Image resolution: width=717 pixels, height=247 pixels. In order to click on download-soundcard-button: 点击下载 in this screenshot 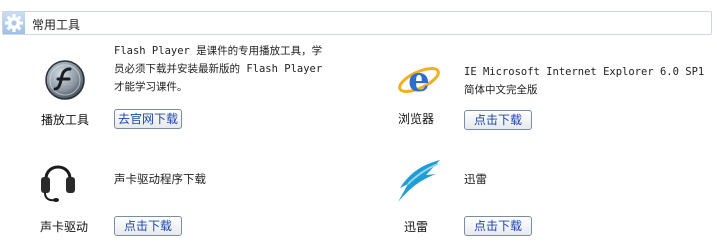, I will do `click(148, 226)`.